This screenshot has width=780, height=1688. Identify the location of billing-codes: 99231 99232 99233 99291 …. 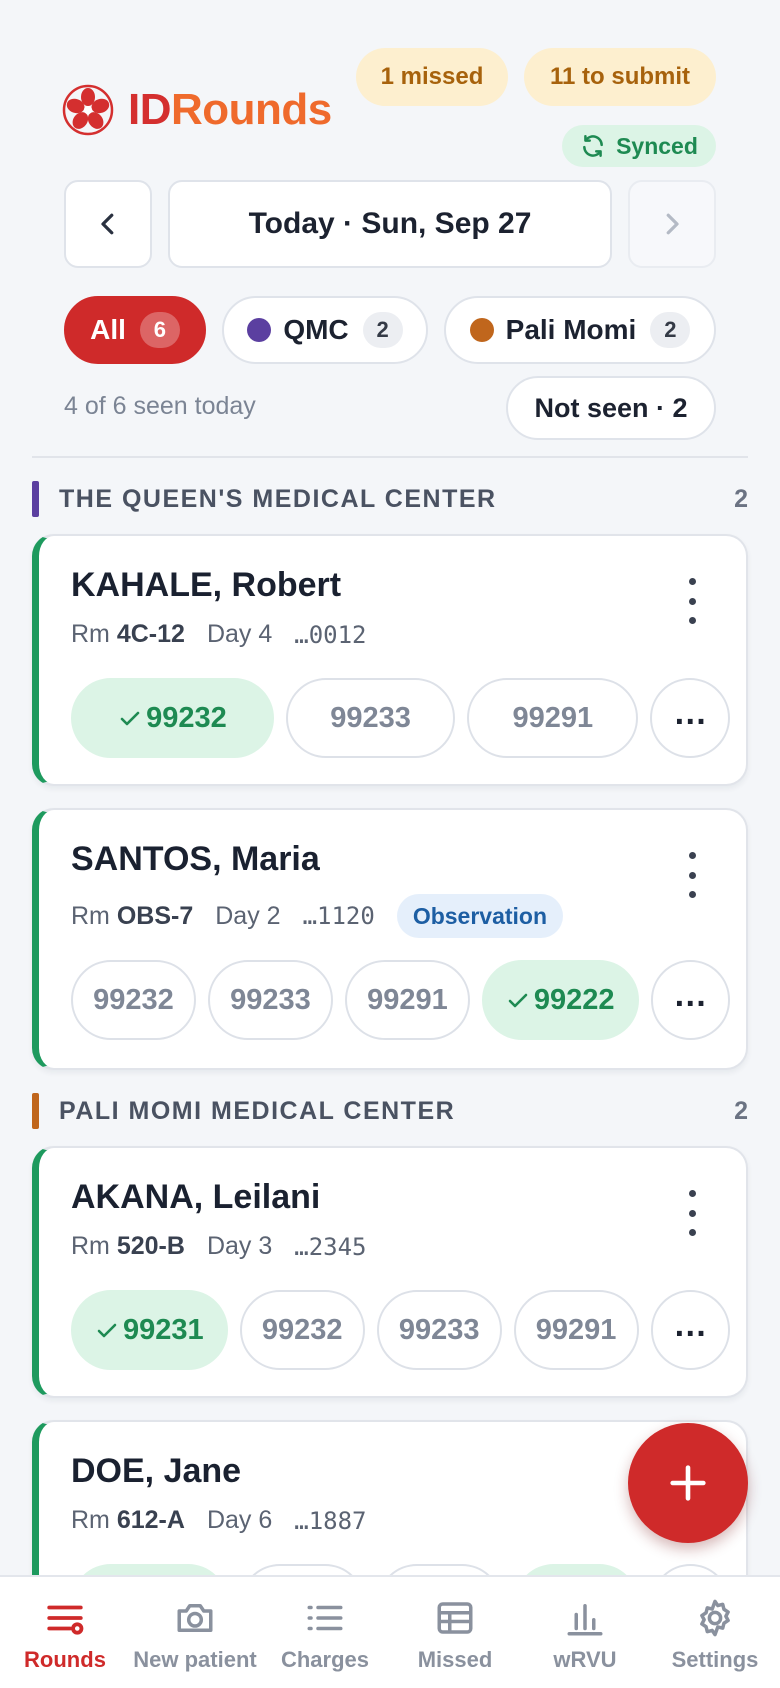
(400, 1330).